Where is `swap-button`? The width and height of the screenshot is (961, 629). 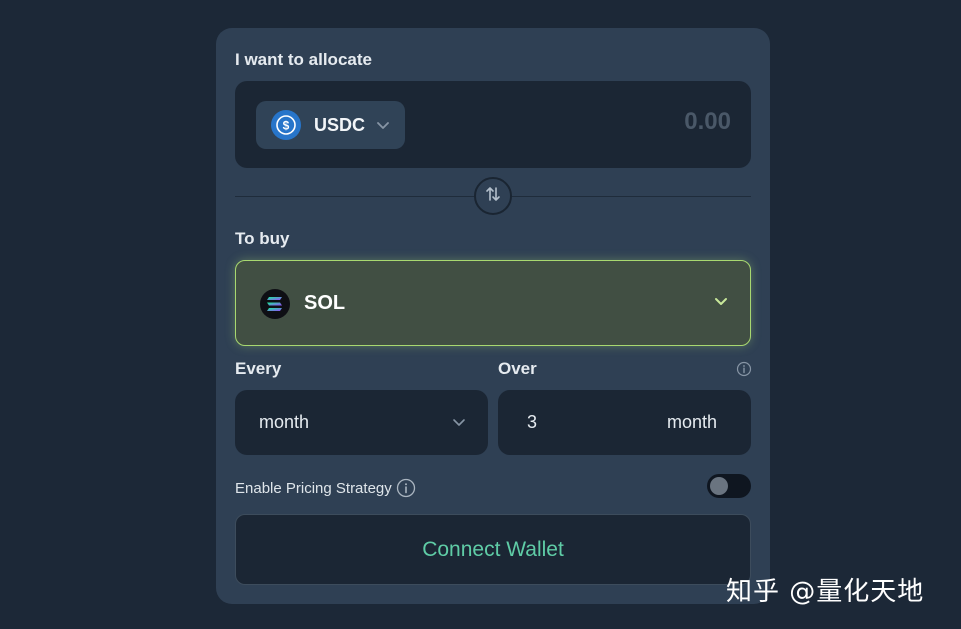
swap-button is located at coordinates (493, 196).